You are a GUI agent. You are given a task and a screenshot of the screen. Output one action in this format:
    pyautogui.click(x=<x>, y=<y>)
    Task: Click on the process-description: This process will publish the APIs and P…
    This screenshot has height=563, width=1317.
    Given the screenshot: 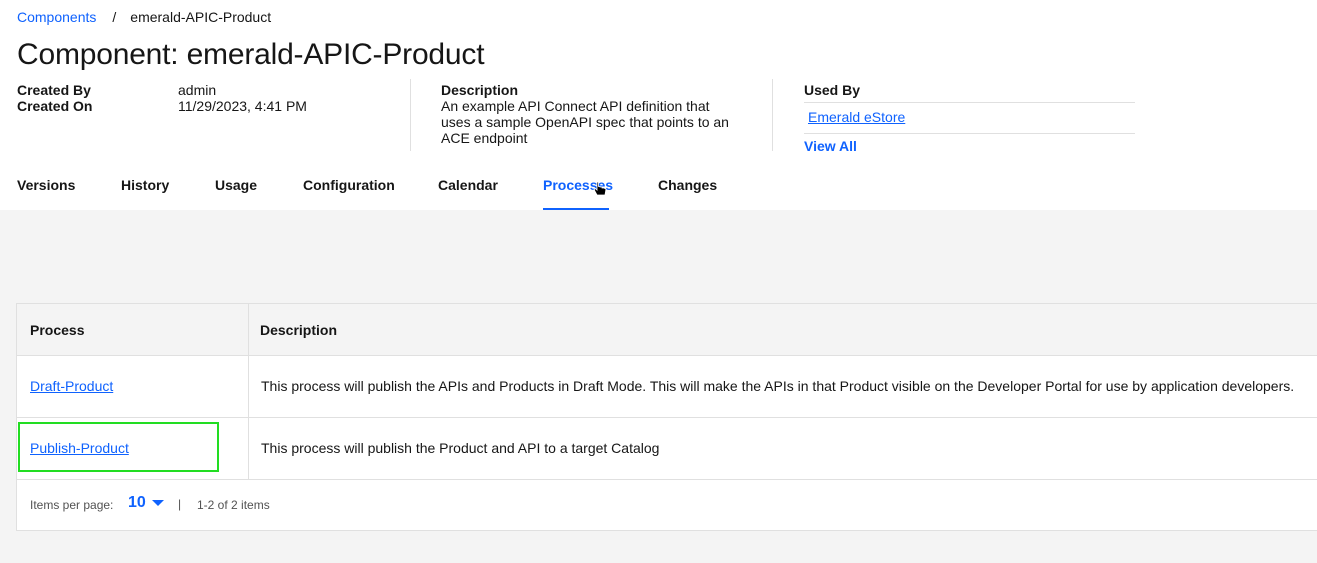 What is the action you would take?
    pyautogui.click(x=778, y=386)
    